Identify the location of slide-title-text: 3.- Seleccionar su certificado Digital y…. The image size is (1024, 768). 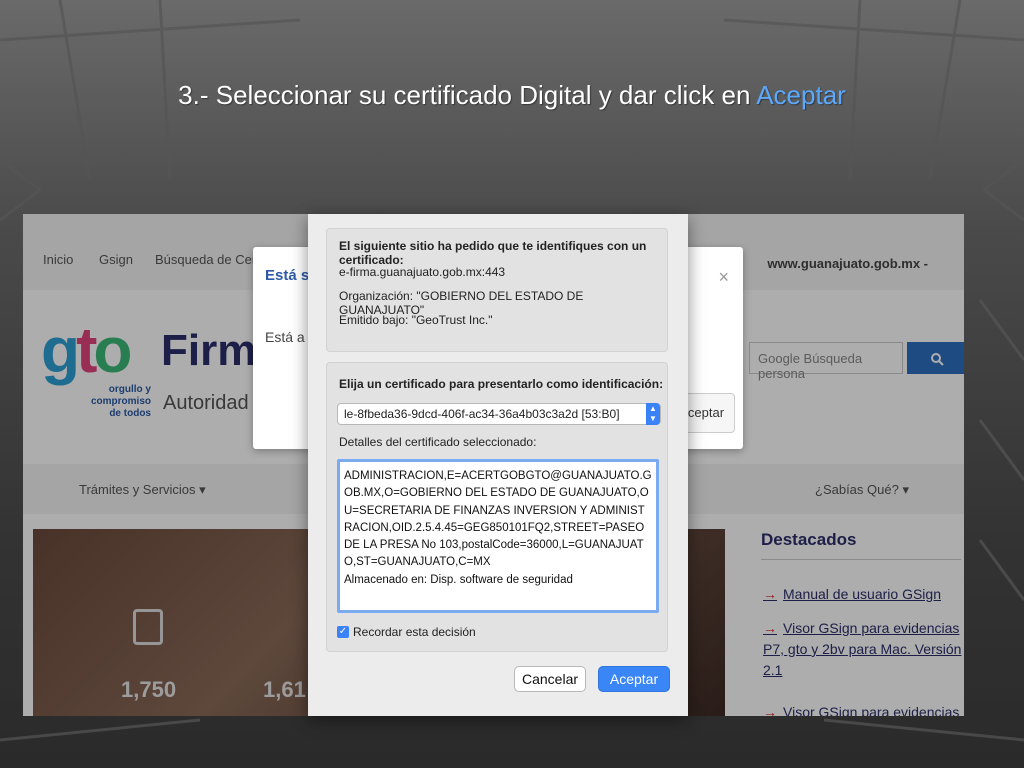
(467, 95).